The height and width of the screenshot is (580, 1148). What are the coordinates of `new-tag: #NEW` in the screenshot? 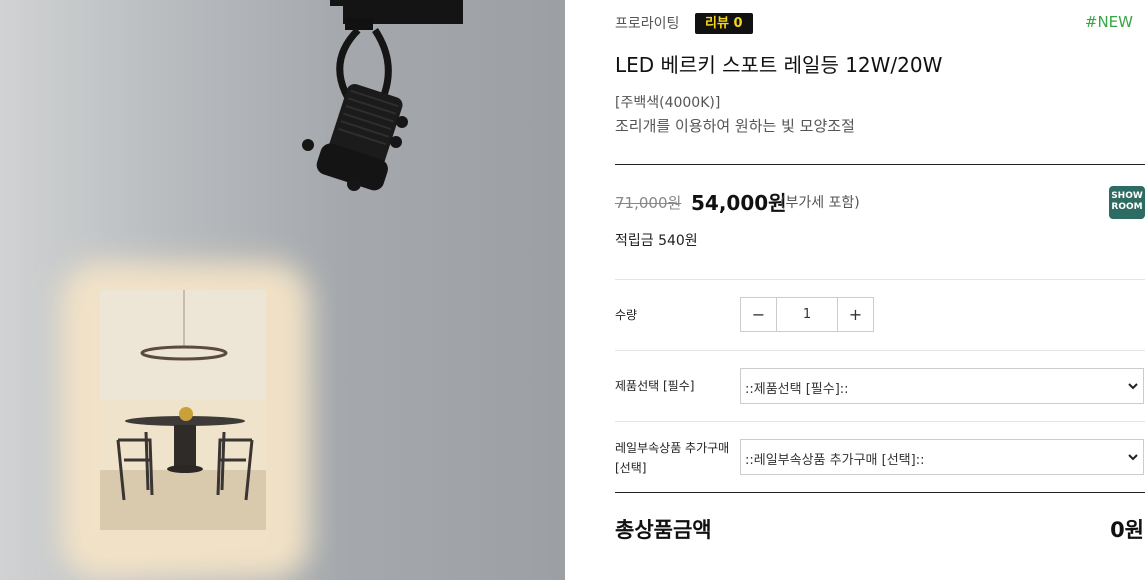 It's located at (1108, 22).